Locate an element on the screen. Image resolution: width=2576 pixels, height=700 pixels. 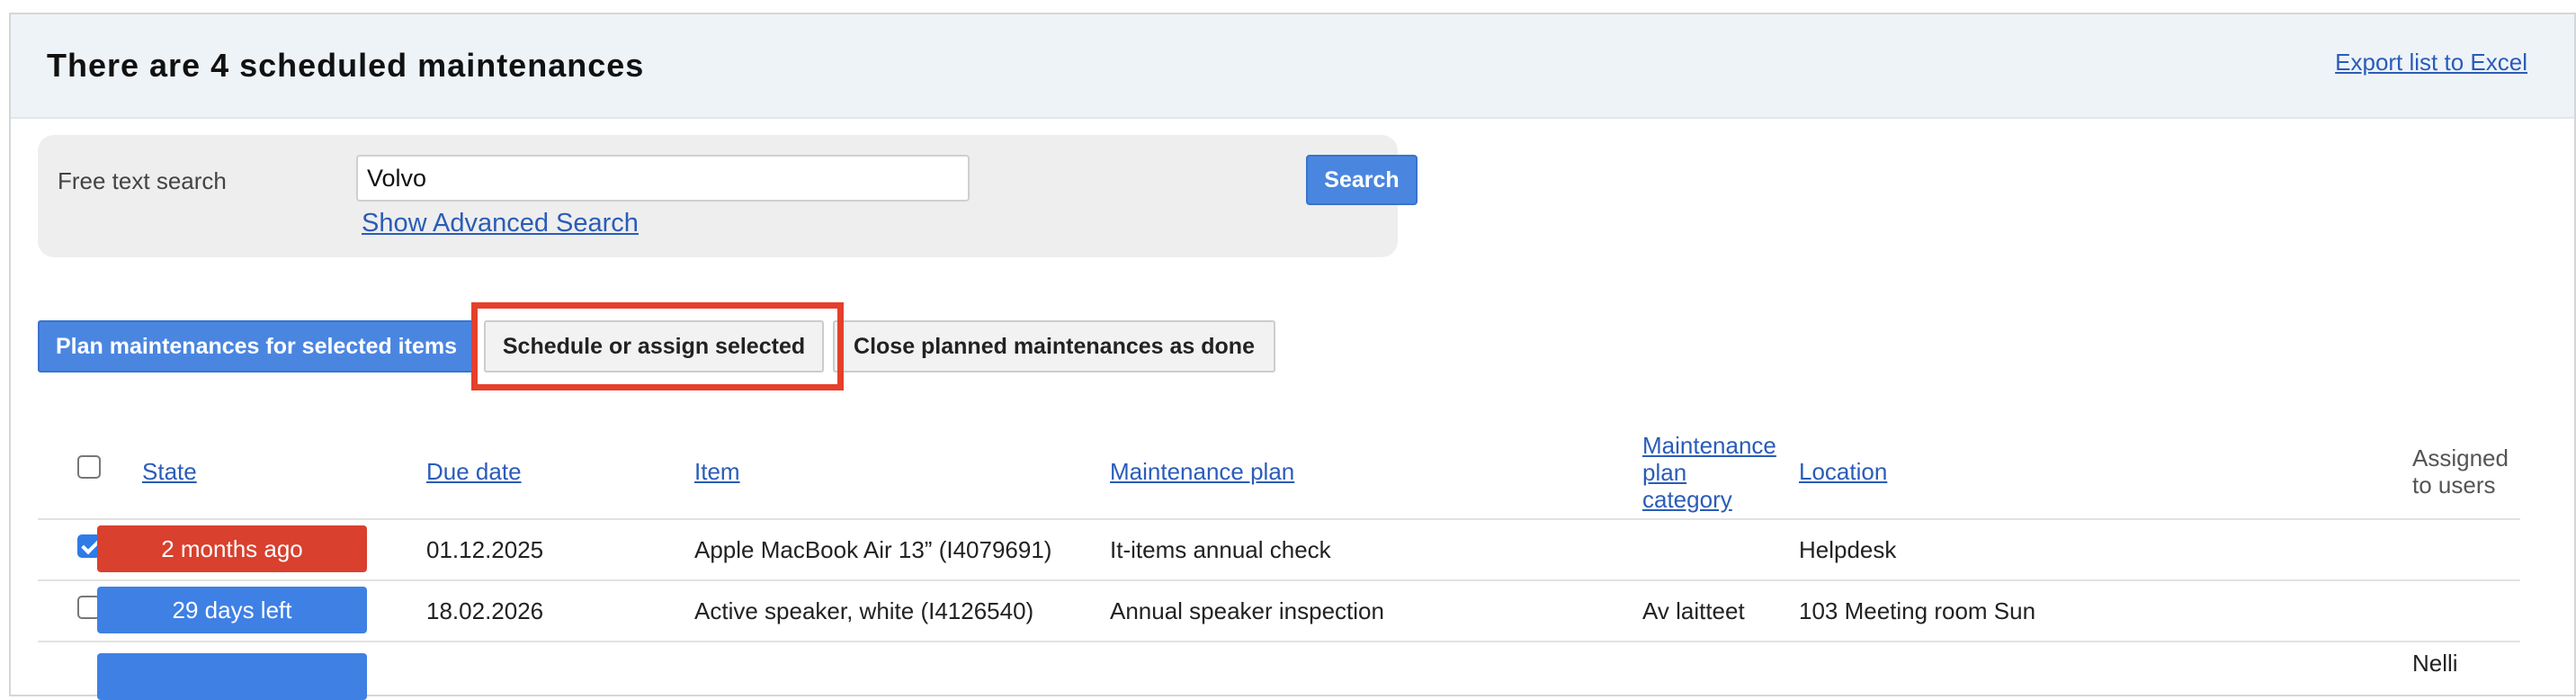
plan-maintenances-button: Plan maintenances for selected items is located at coordinates (256, 346).